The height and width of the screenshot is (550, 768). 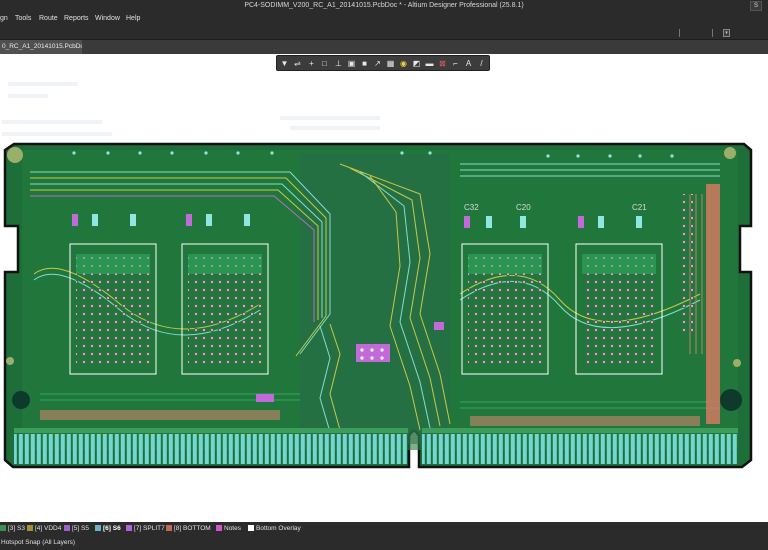 I want to click on menu-reports: Reports, so click(x=76, y=19).